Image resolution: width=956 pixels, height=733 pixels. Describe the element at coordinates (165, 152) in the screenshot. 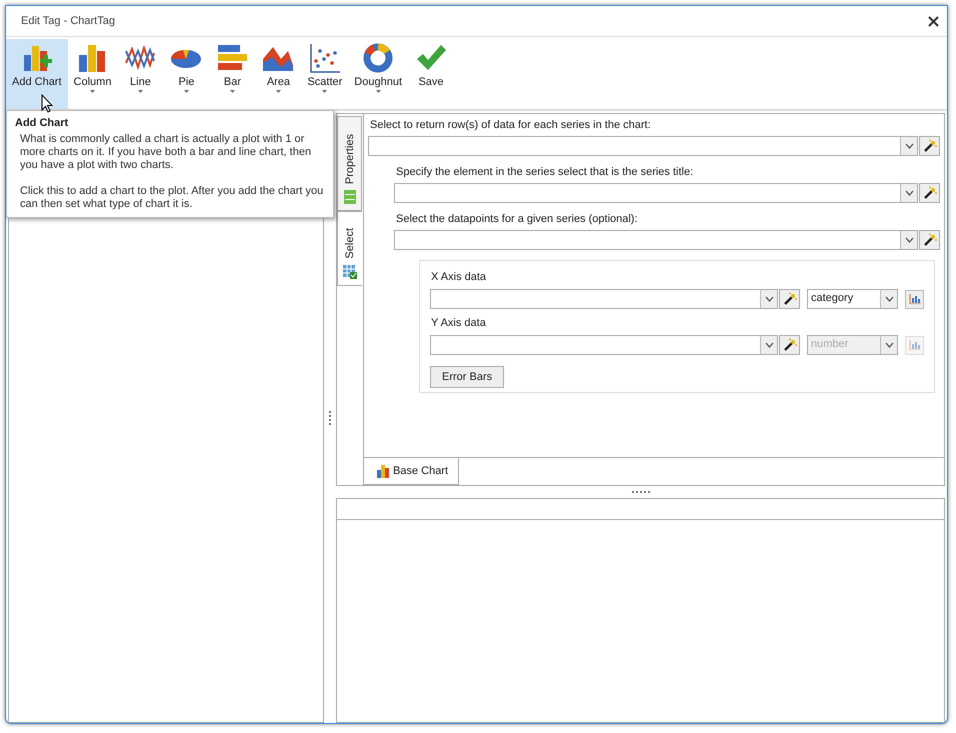

I see `tooltip-text: What is commonly called a chart is actually a plot with 1 or more charts on it. If you have both a bar and line chart, then you have a plot with two charts.` at that location.